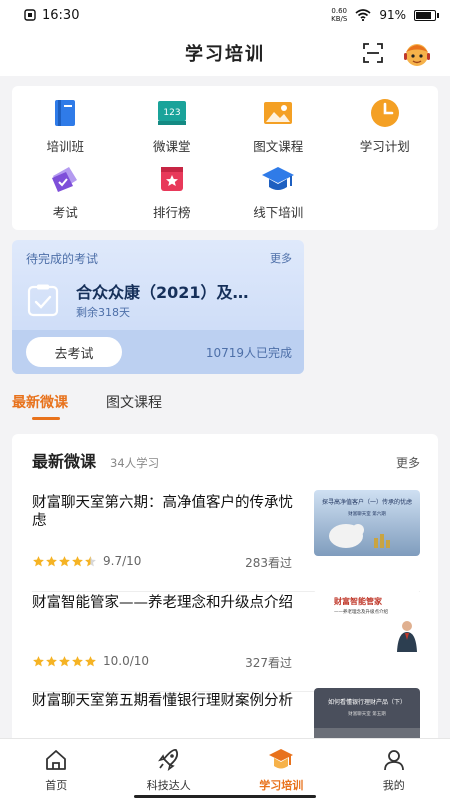  Describe the element at coordinates (393, 759) in the screenshot. I see `user-icon` at that location.